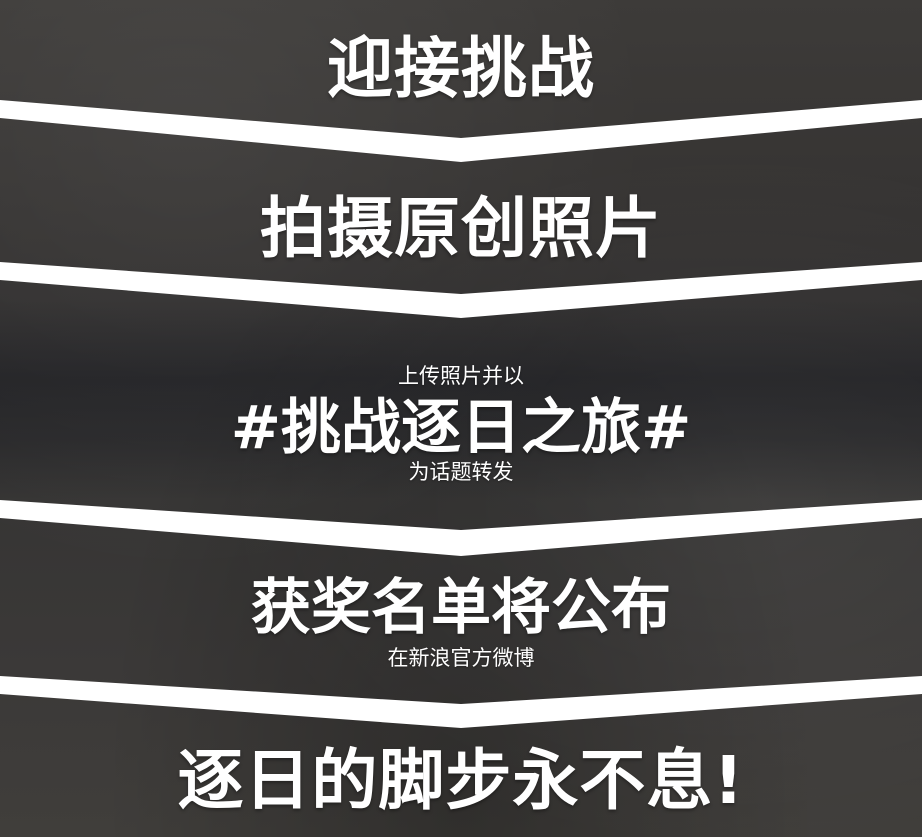 The height and width of the screenshot is (837, 922). Describe the element at coordinates (461, 428) in the screenshot. I see `step-3-title: #挑战逐日之旅#` at that location.